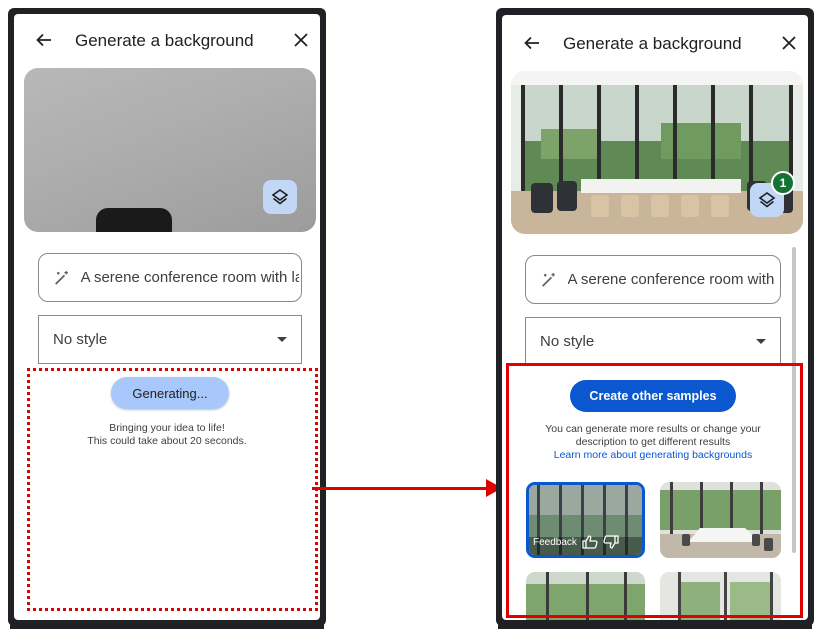 The width and height of the screenshot is (829, 631). I want to click on page-title-right: Generate a background, so click(652, 43).